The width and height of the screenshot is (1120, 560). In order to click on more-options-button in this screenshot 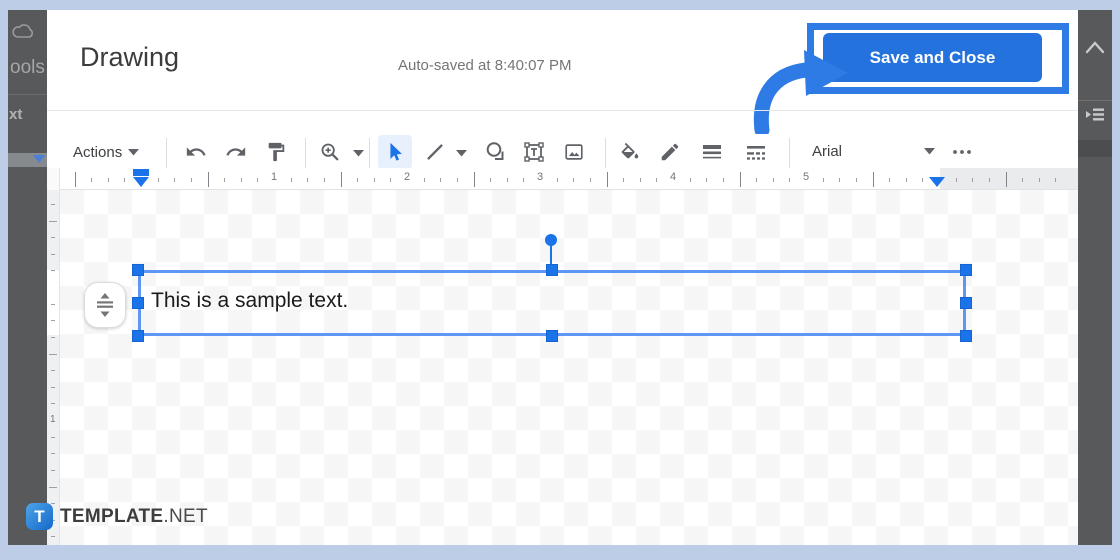, I will do `click(962, 152)`.